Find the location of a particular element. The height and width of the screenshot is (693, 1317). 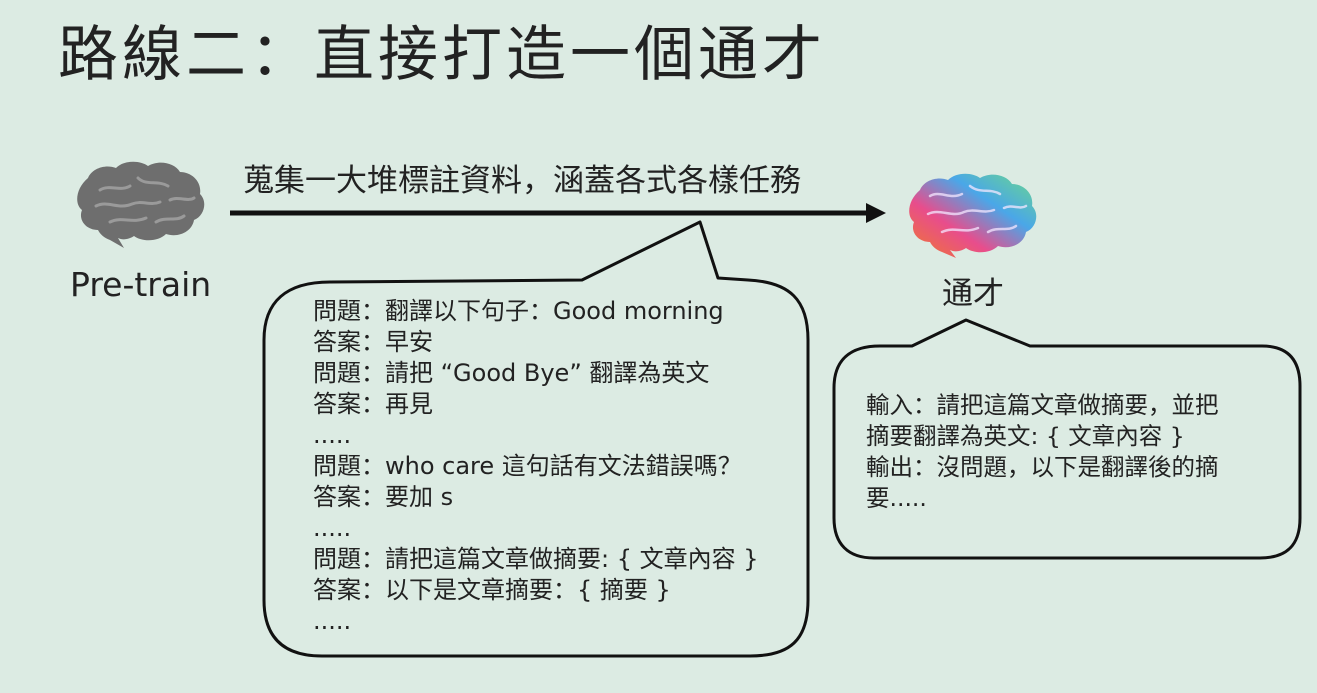

training-line: 問題：翻譯以下句子：Good morning is located at coordinates (518, 311).